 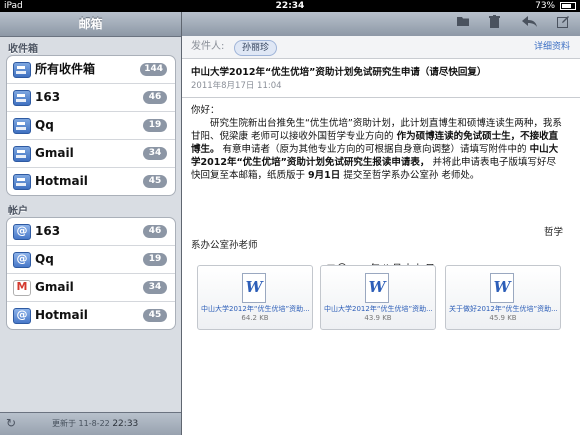 I want to click on updated-date: 11-8-22, so click(x=94, y=423).